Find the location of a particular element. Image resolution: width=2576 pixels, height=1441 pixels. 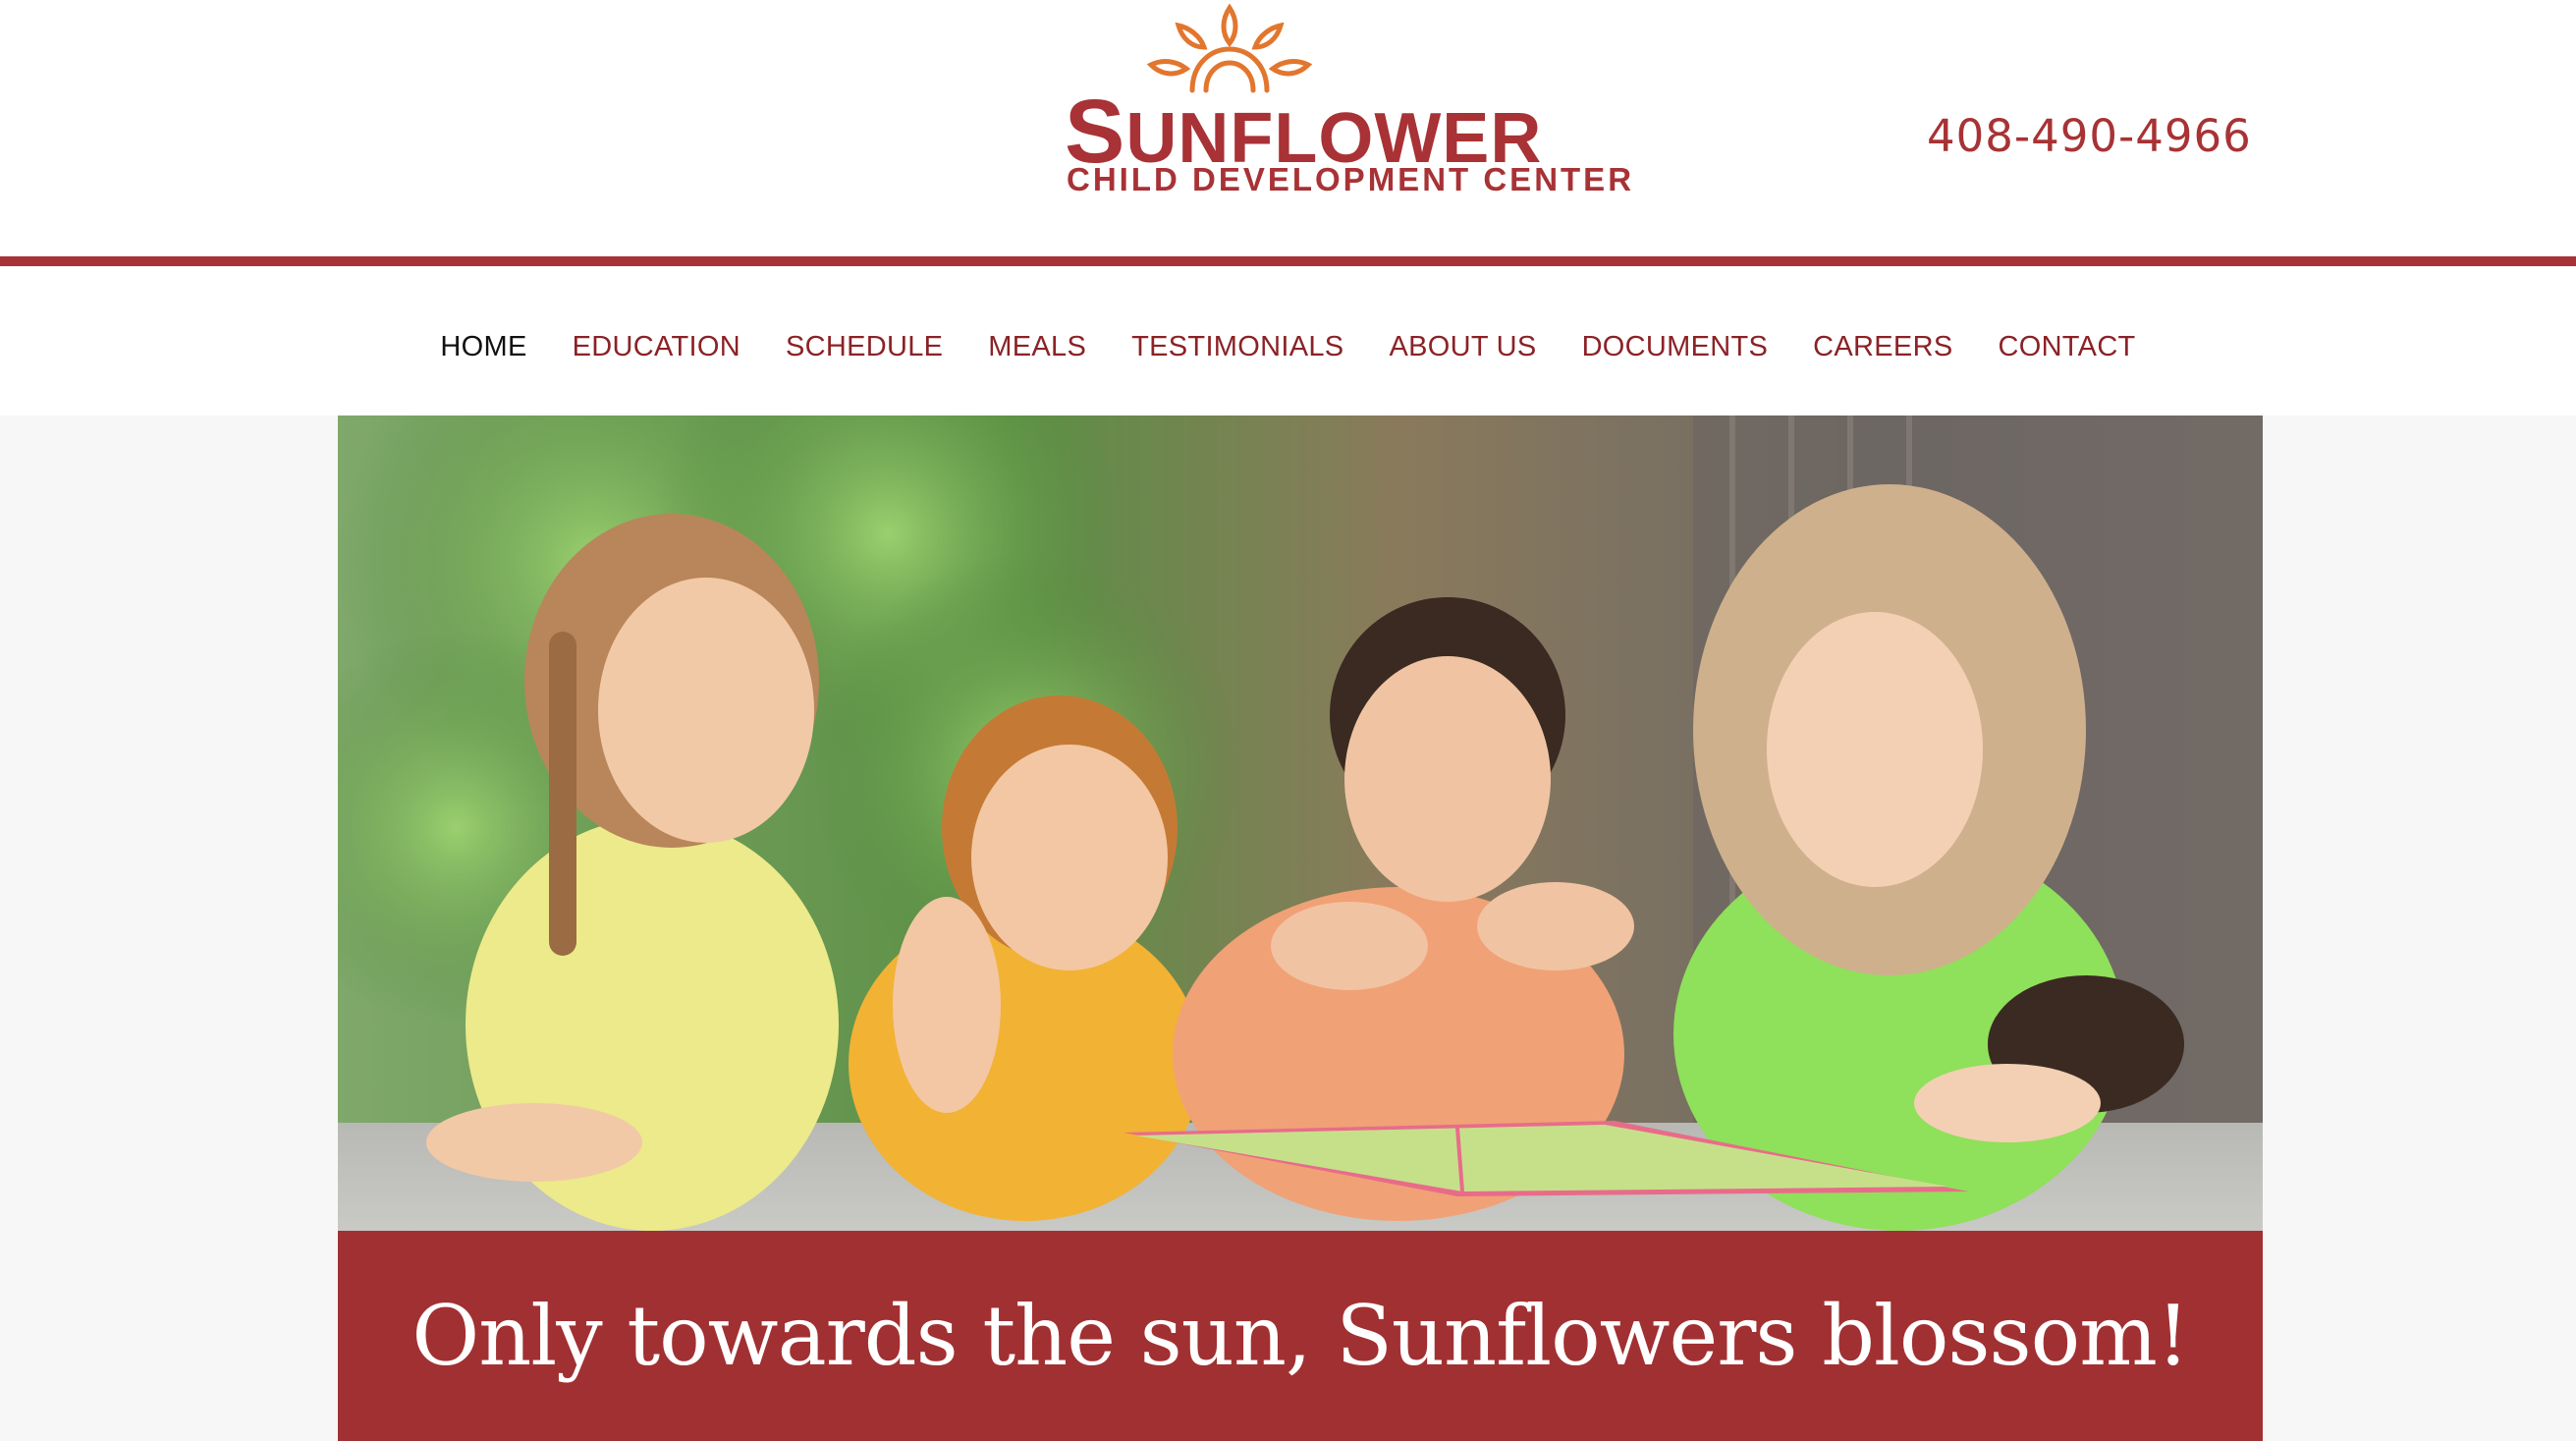

nav-item-contact: CONTACT is located at coordinates (2066, 347).